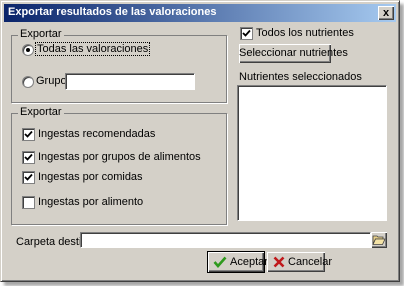 The width and height of the screenshot is (404, 286). I want to click on radio-group-label: Grupo, so click(51, 81).